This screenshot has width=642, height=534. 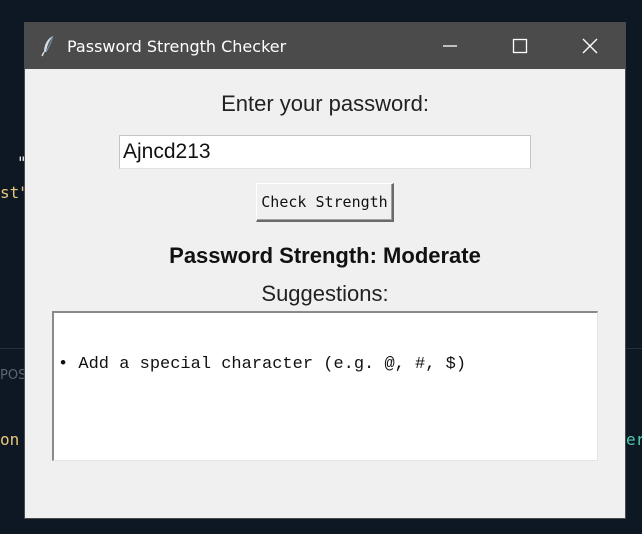 I want to click on suggestions-label: Suggestions:, so click(x=325, y=293).